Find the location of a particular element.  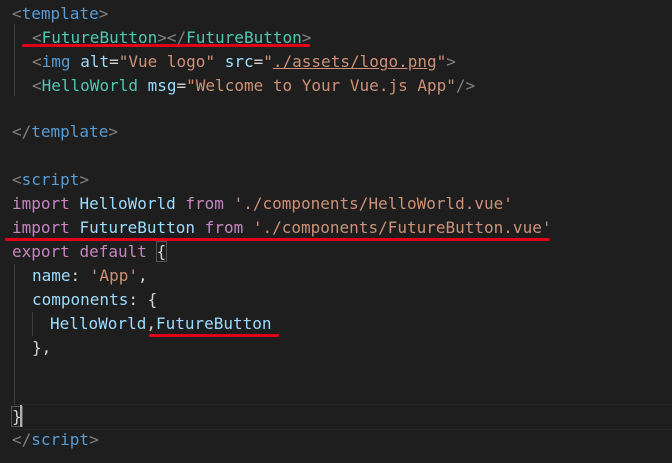

close-brace: }, is located at coordinates (42, 347).